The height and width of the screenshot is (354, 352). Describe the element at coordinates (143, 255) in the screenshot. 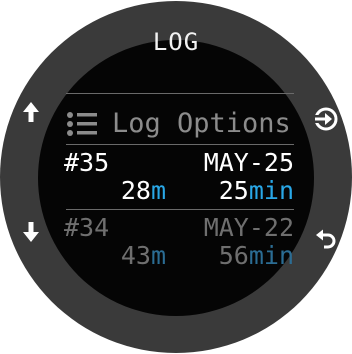

I see `entry-depth: 43m` at that location.